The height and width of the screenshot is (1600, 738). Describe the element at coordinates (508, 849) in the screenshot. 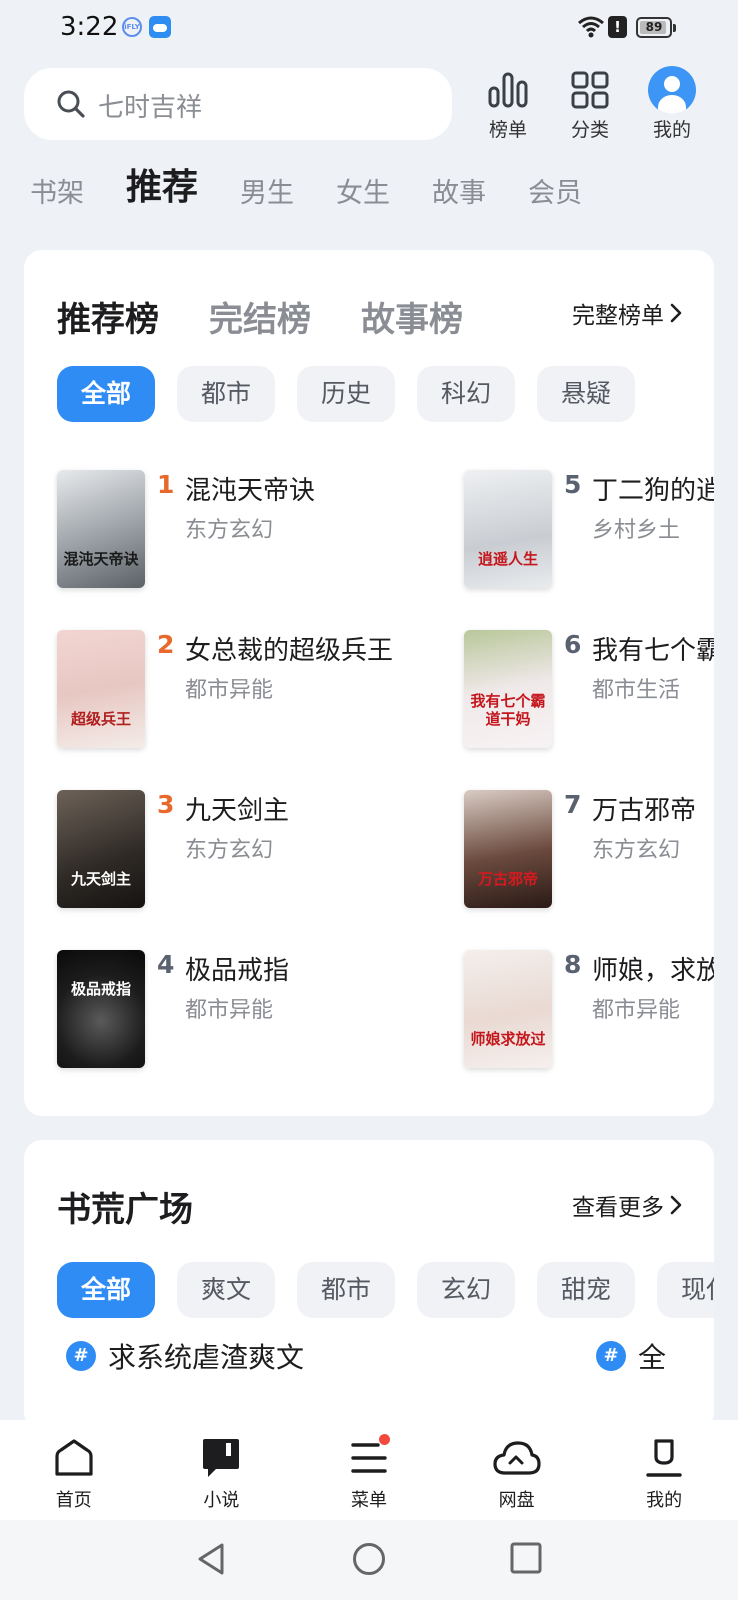

I see `book-cover: 万古邪帝` at that location.